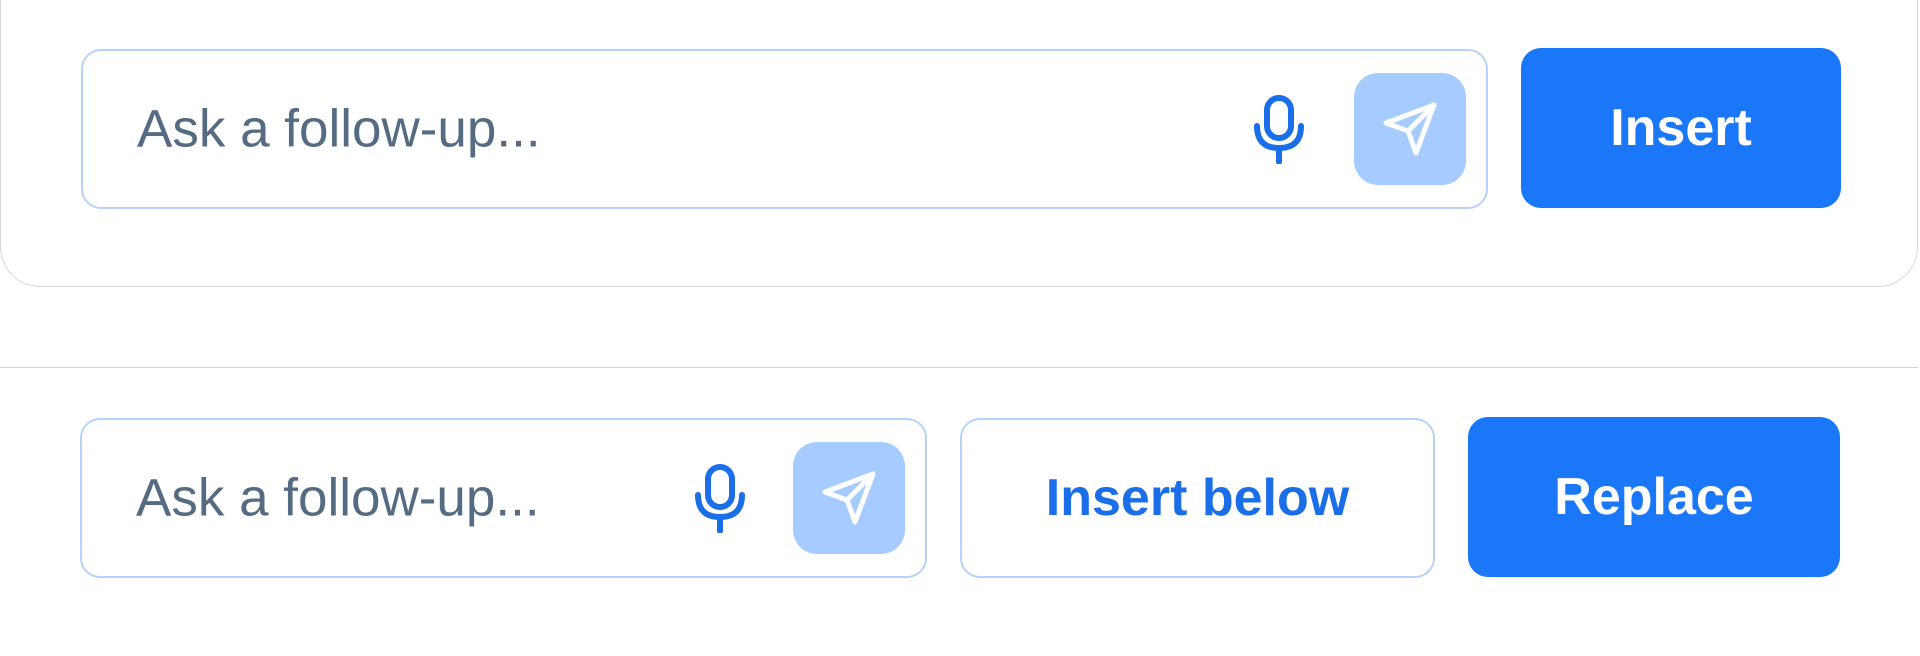 The image size is (1920, 656). I want to click on insert-button: Insert, so click(1681, 128).